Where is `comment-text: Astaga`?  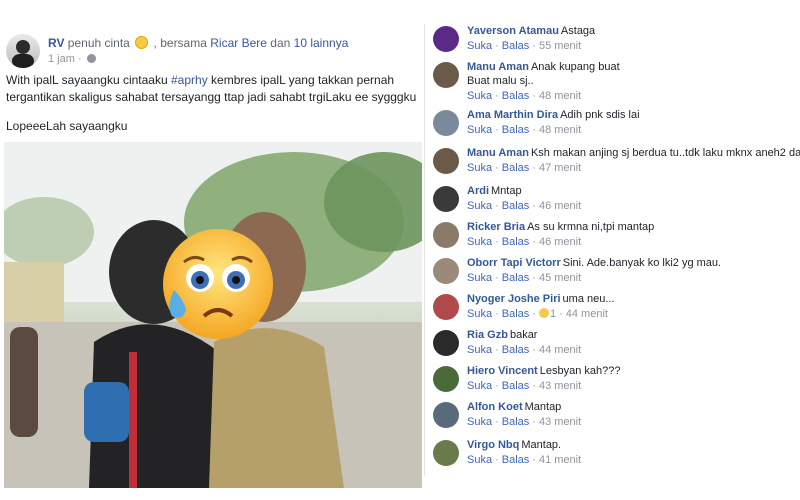
comment-text: Astaga is located at coordinates (578, 31).